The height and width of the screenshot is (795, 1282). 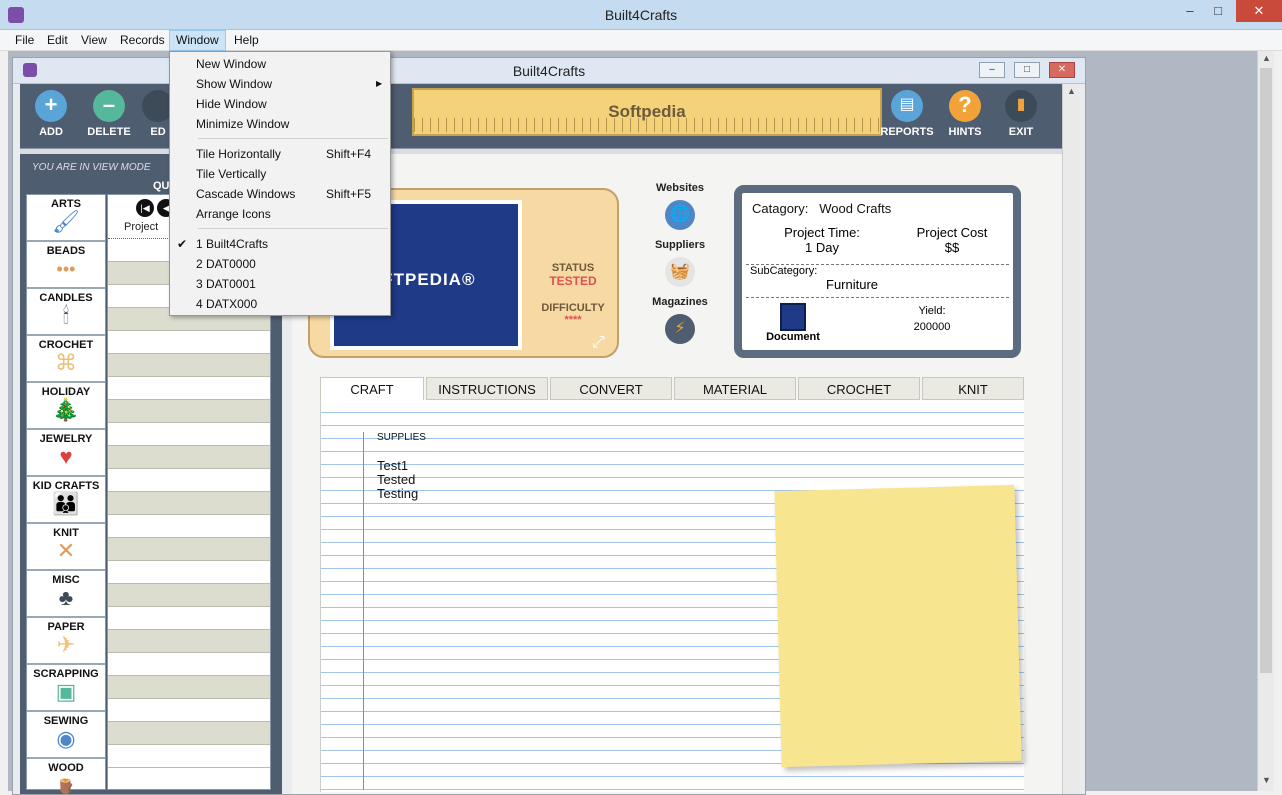 What do you see at coordinates (66, 265) in the screenshot?
I see `category-beads: BEADS •••` at bounding box center [66, 265].